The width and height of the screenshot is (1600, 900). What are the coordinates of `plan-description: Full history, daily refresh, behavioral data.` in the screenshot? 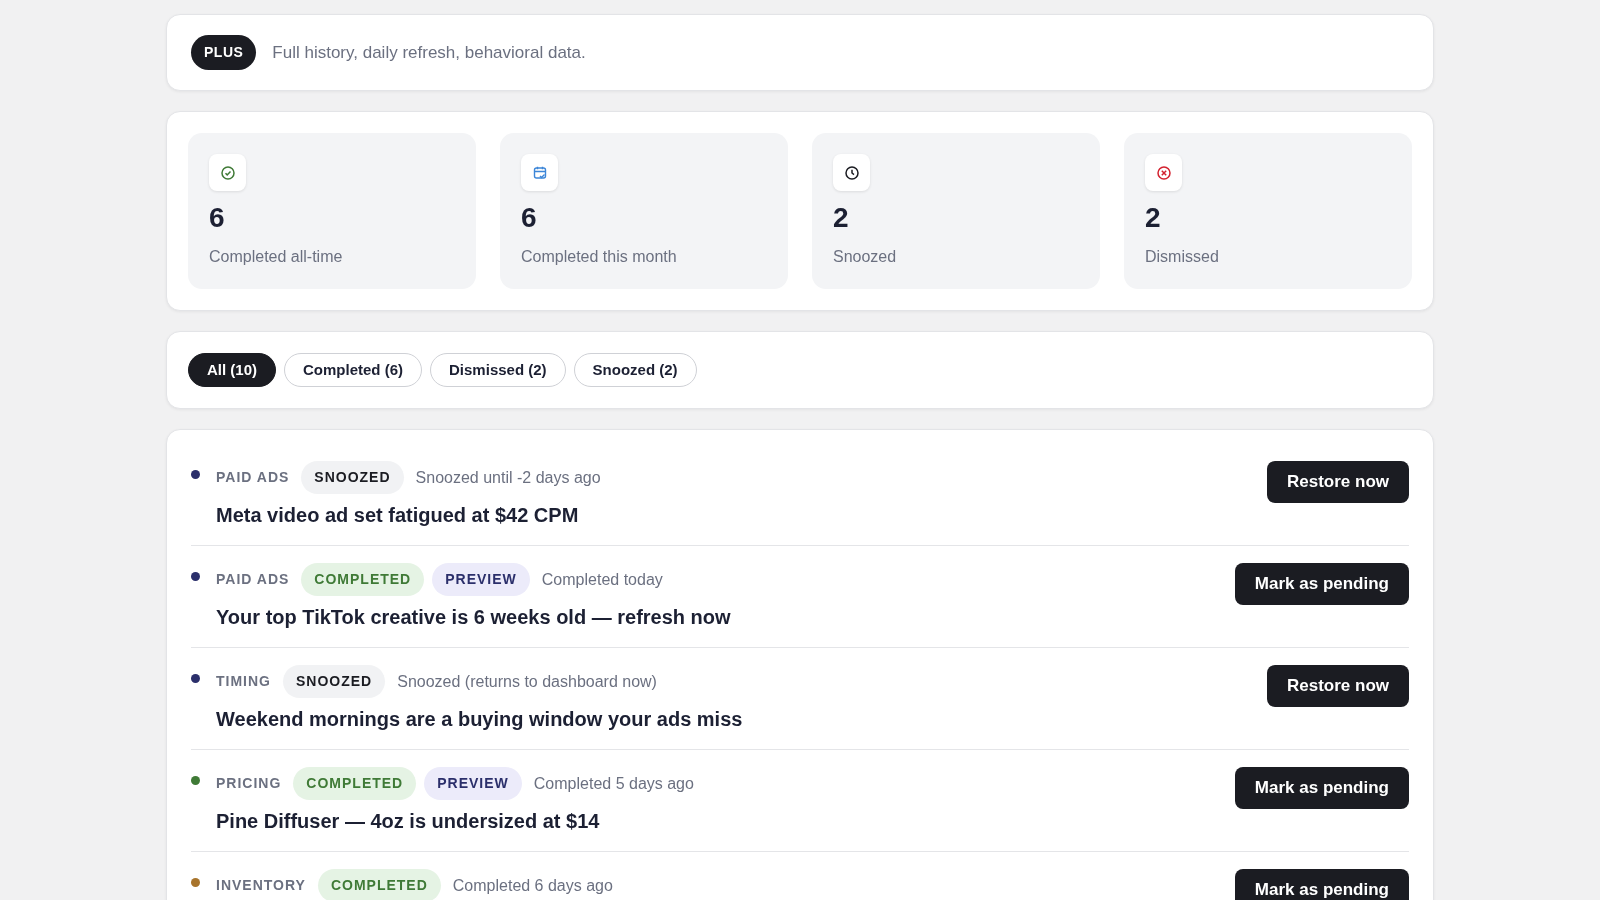 It's located at (429, 52).